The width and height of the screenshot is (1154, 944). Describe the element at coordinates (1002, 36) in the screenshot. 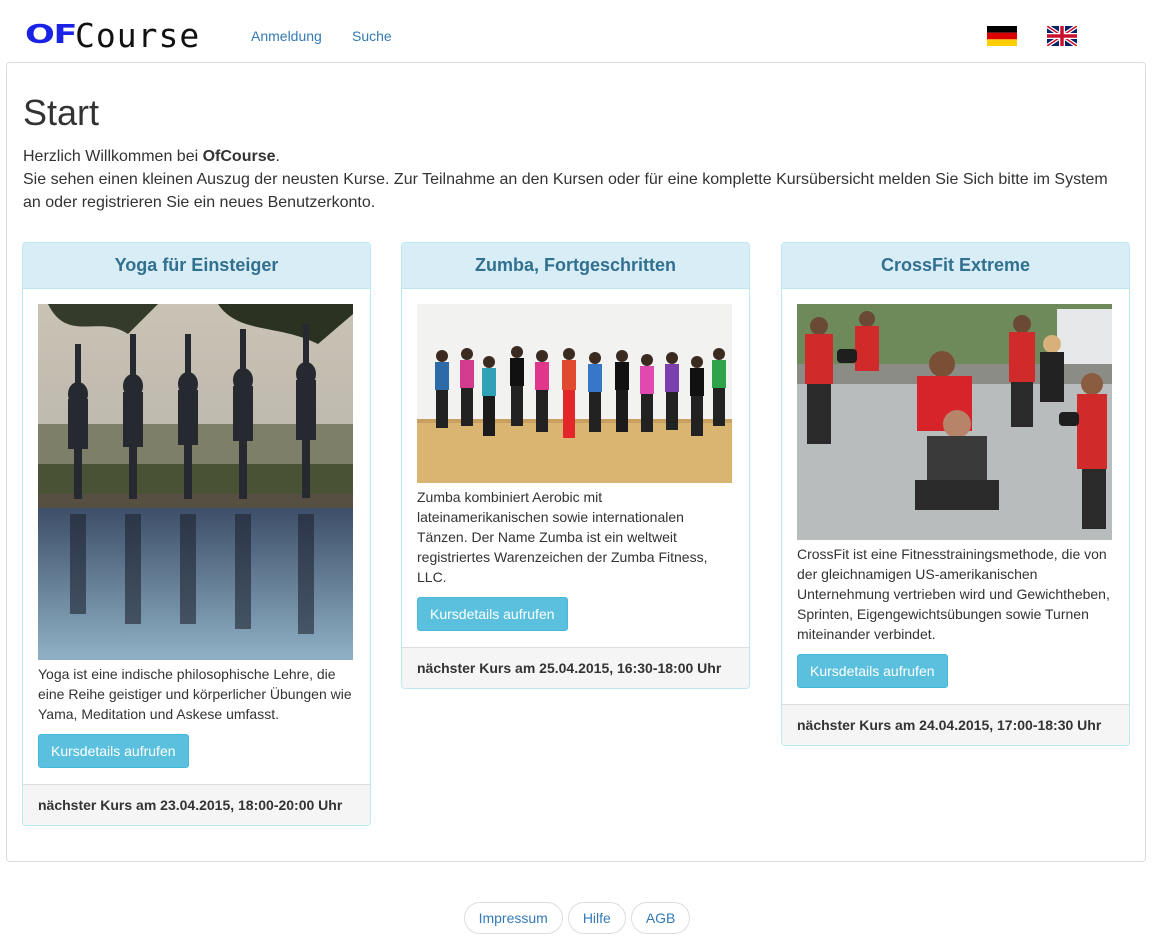

I see `german-flag-icon` at that location.